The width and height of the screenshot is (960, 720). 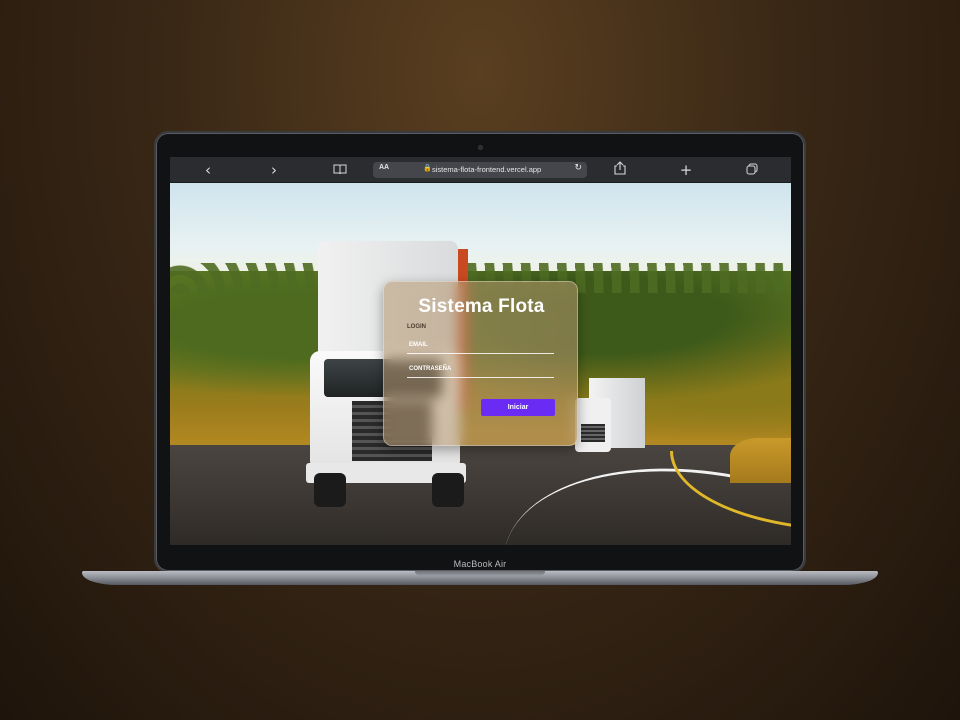 I want to click on address-bar: AA 🔒 sistema-flota-frontend.vercel.app ↻, so click(x=480, y=170).